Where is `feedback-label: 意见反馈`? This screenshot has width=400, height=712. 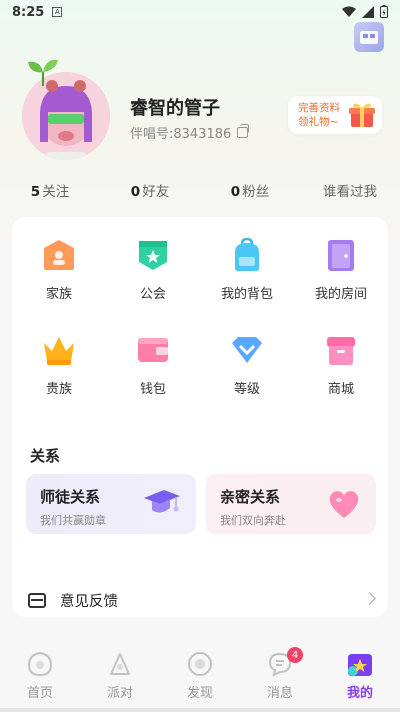
feedback-label: 意见反馈 is located at coordinates (89, 601).